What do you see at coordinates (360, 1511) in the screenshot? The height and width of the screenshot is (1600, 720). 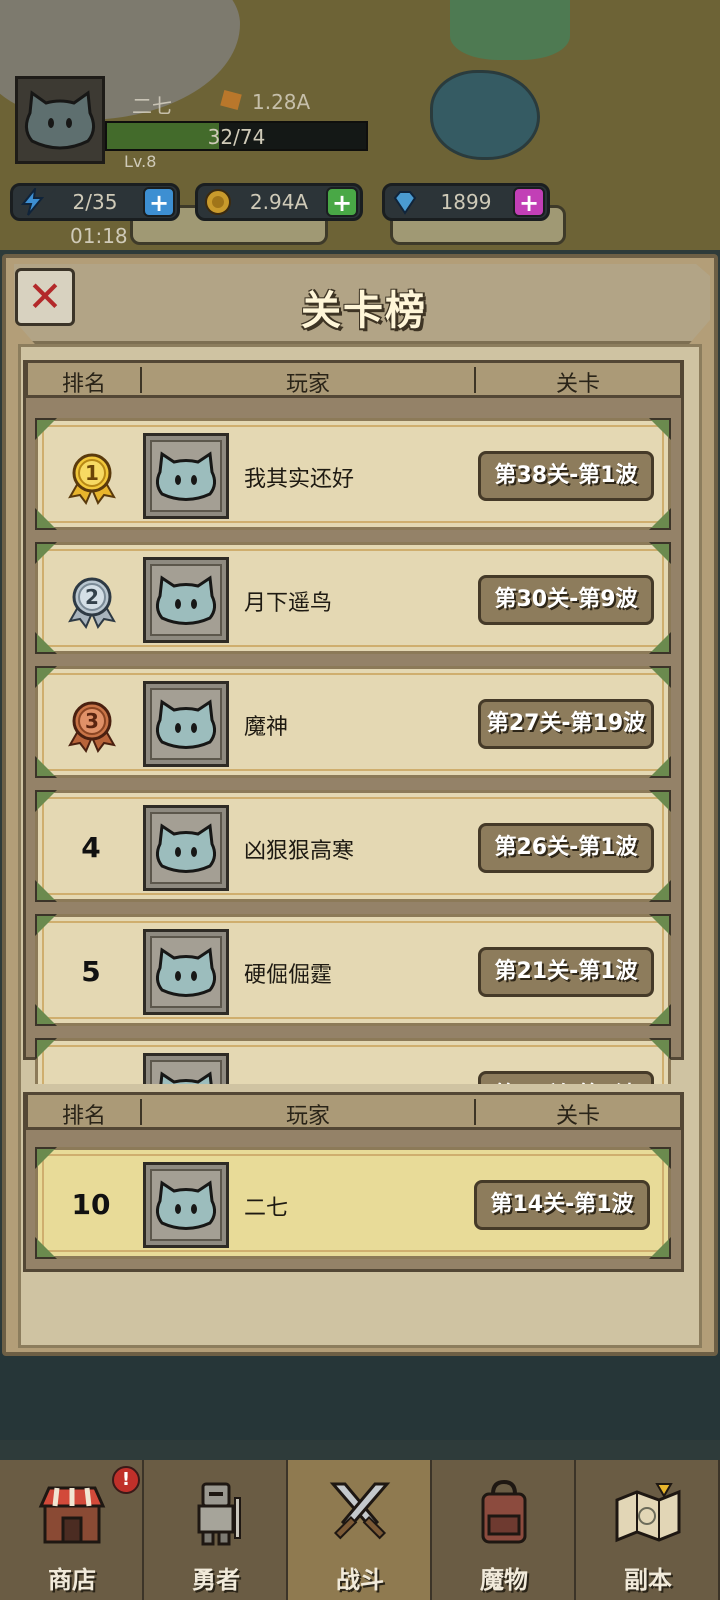 I see `crossed-swords-icon` at bounding box center [360, 1511].